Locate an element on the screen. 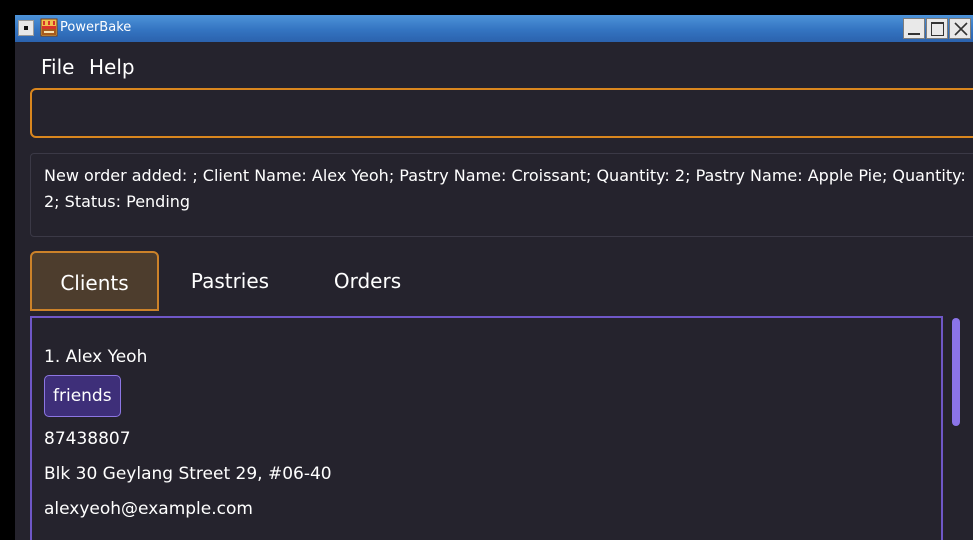 The height and width of the screenshot is (540, 973). title-bar: PowerBake is located at coordinates (494, 28).